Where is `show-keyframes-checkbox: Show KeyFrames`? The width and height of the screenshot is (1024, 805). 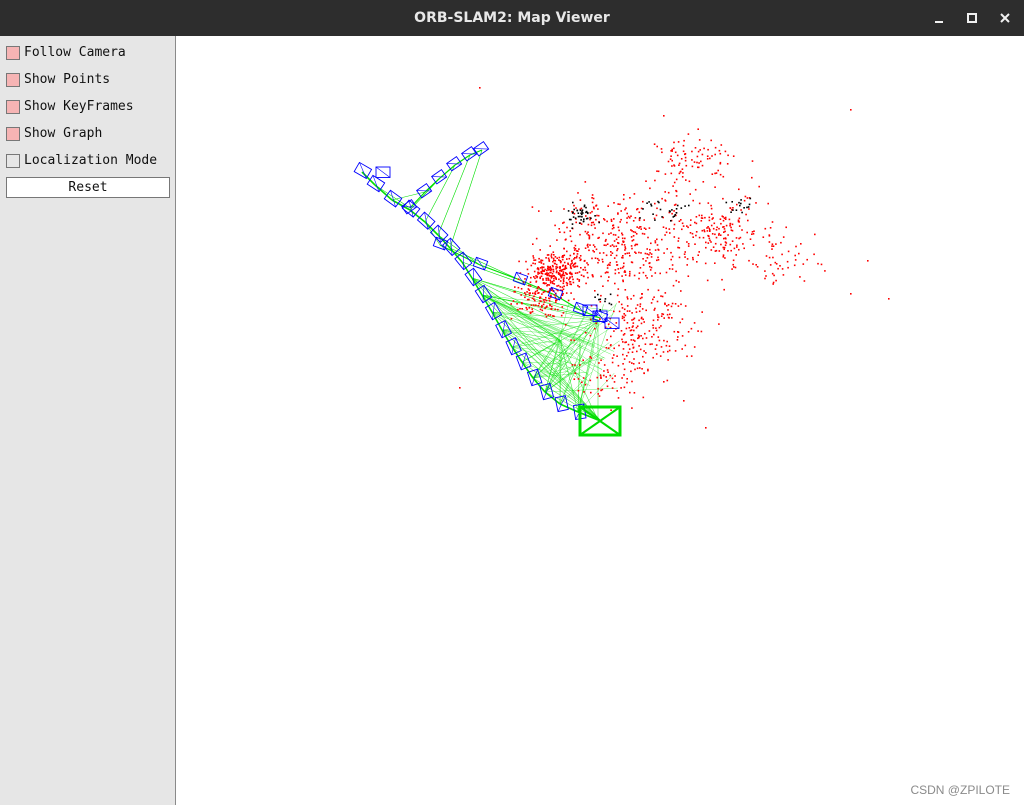
show-keyframes-checkbox: Show KeyFrames is located at coordinates (90, 108).